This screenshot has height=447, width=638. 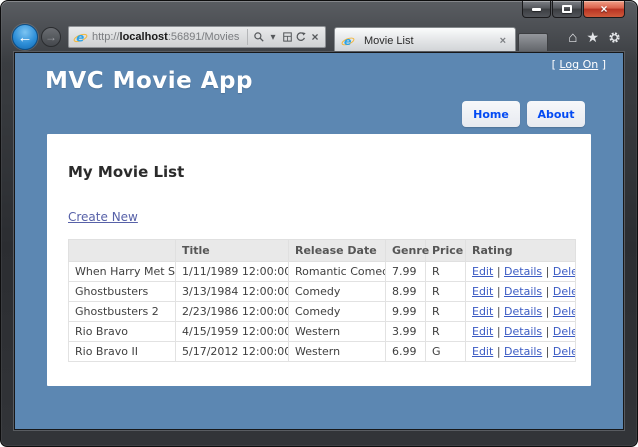 I want to click on home-icon: ⌂, so click(x=572, y=37).